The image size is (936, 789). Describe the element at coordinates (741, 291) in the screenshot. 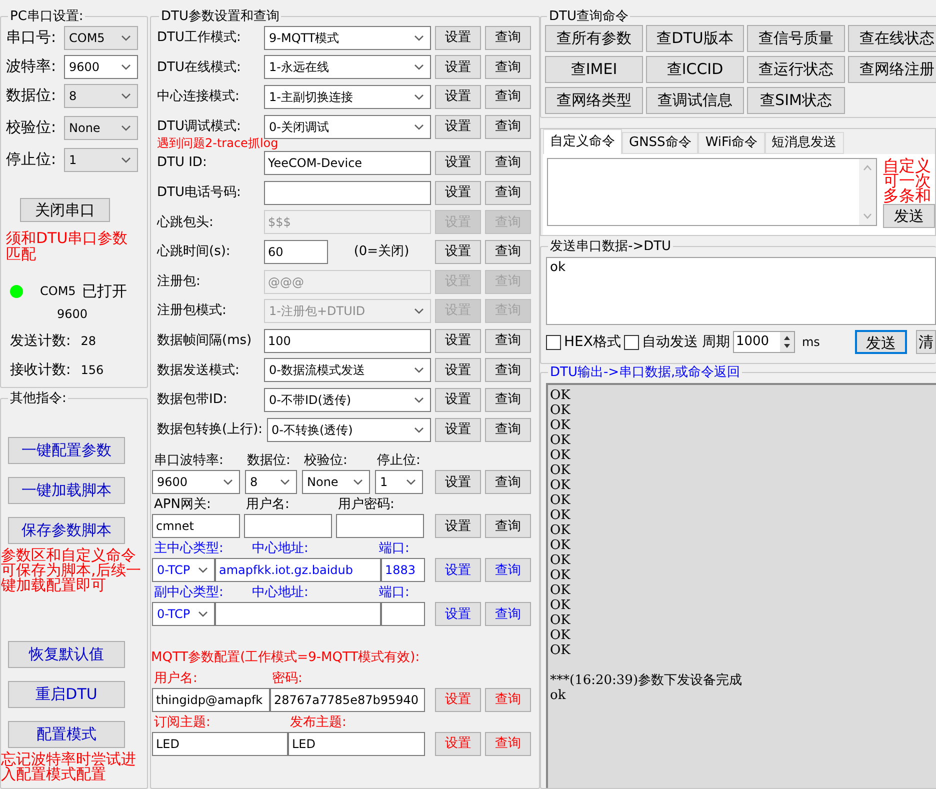

I see `data-text-area: ok` at that location.